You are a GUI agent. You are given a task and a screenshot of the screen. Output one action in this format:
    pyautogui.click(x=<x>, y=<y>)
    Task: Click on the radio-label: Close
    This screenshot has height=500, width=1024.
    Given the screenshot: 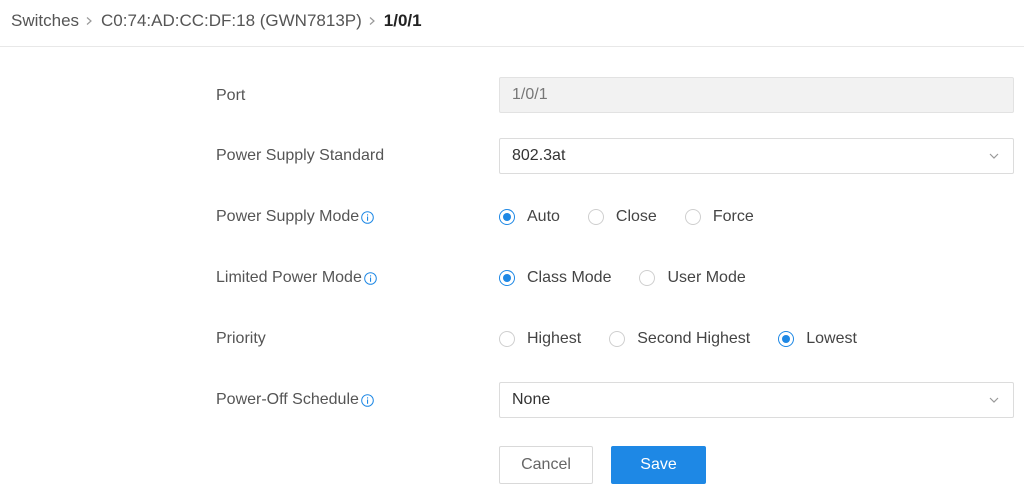 What is the action you would take?
    pyautogui.click(x=636, y=216)
    